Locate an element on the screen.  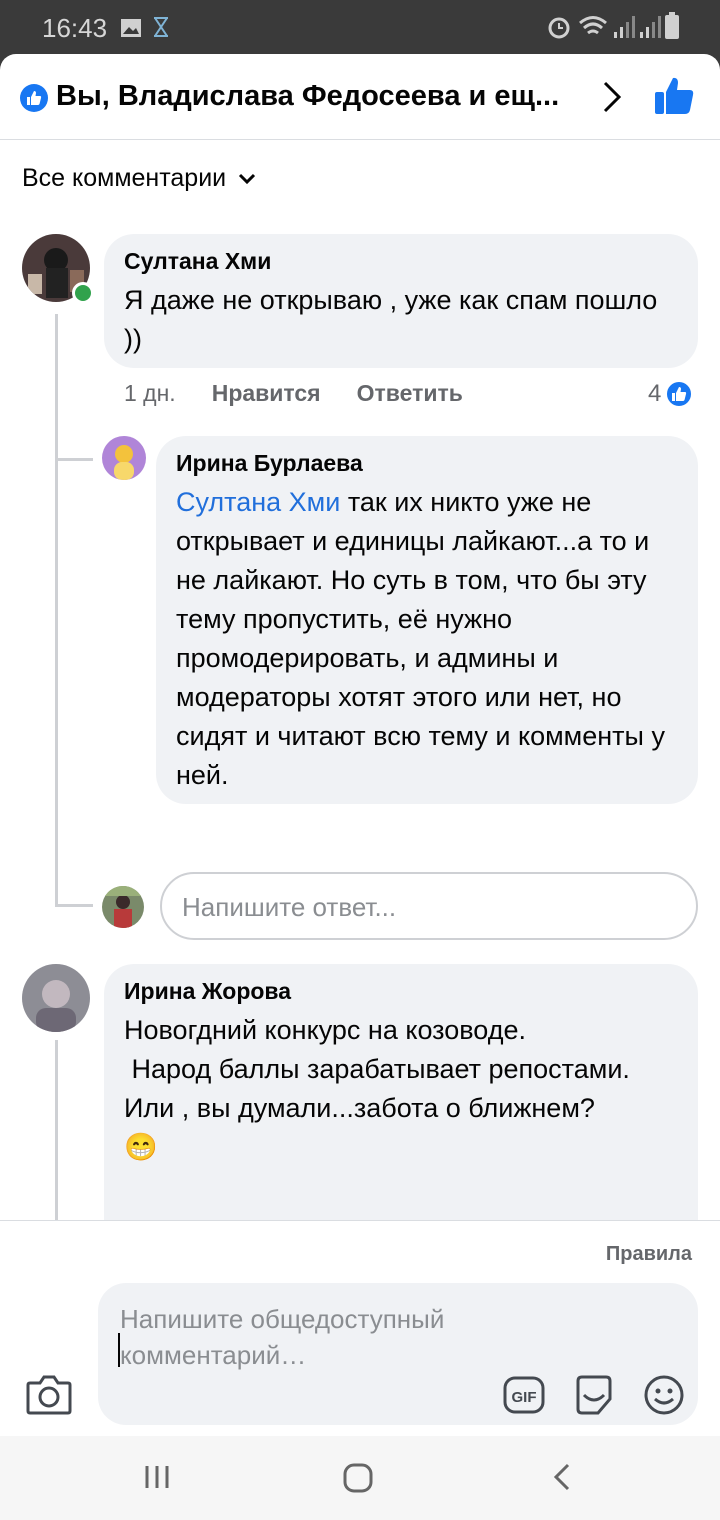
filter-label: Все комментарии is located at coordinates (124, 178).